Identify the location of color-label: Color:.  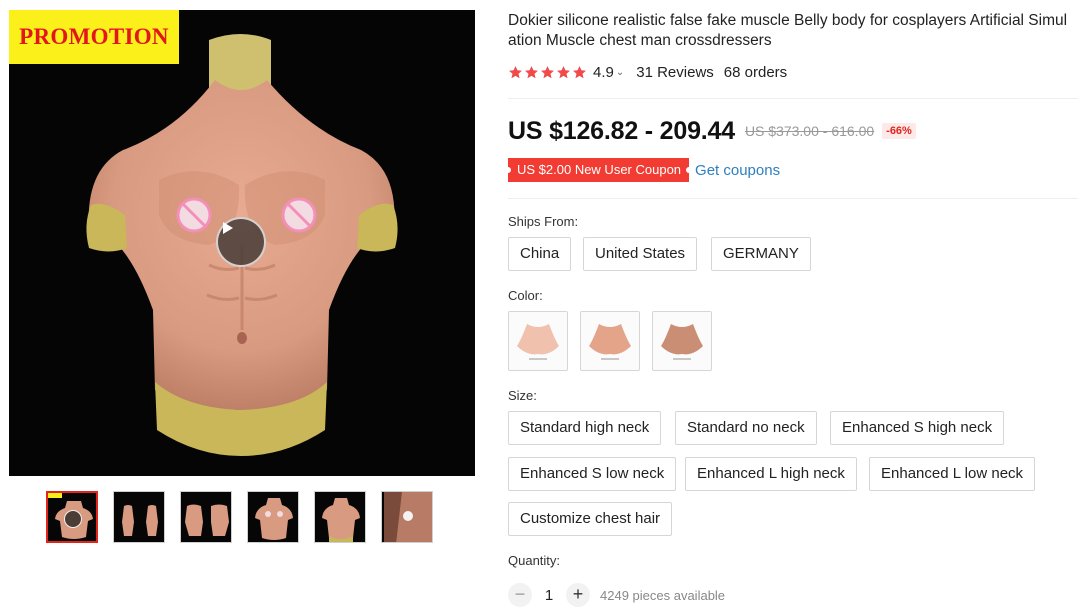
(525, 295).